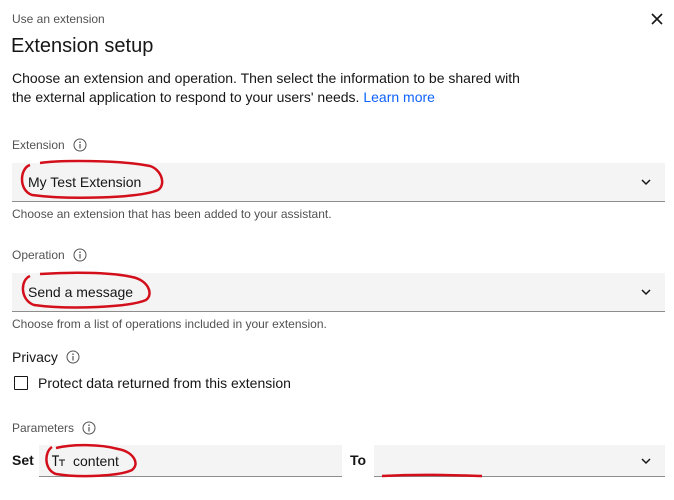 The width and height of the screenshot is (674, 500). Describe the element at coordinates (58, 19) in the screenshot. I see `eyebrow-text: Use an extension` at that location.